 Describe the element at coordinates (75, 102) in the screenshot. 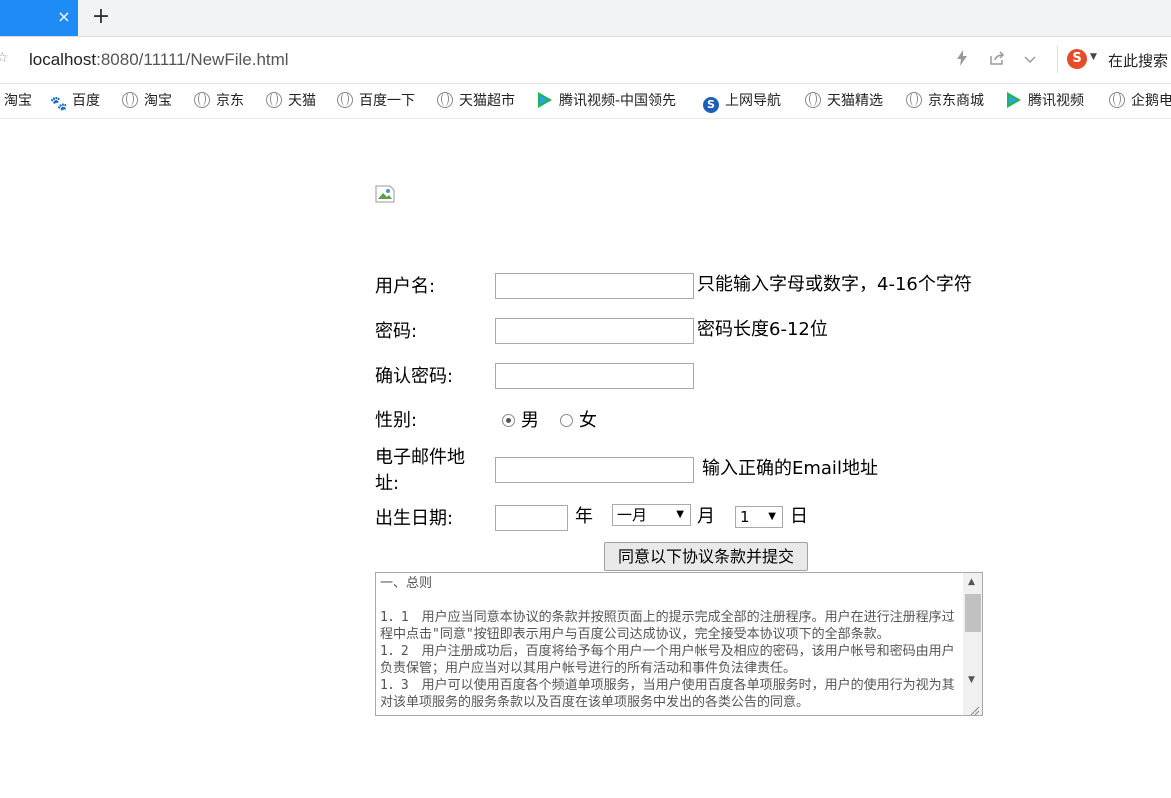

I see `bookmark-item: 🐾 百度` at that location.